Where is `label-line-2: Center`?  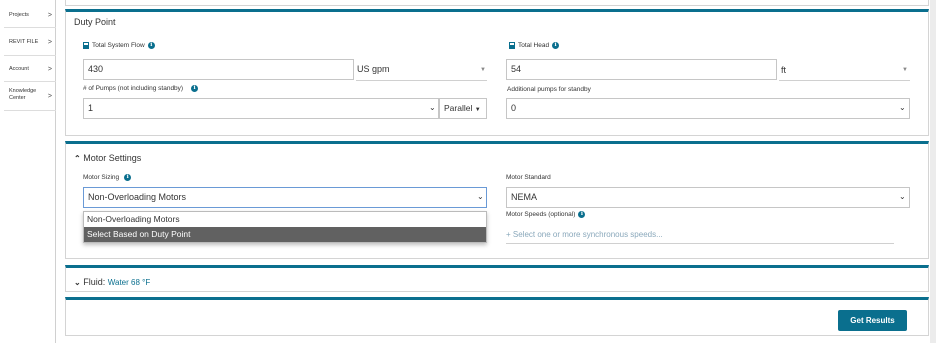 label-line-2: Center is located at coordinates (17, 98).